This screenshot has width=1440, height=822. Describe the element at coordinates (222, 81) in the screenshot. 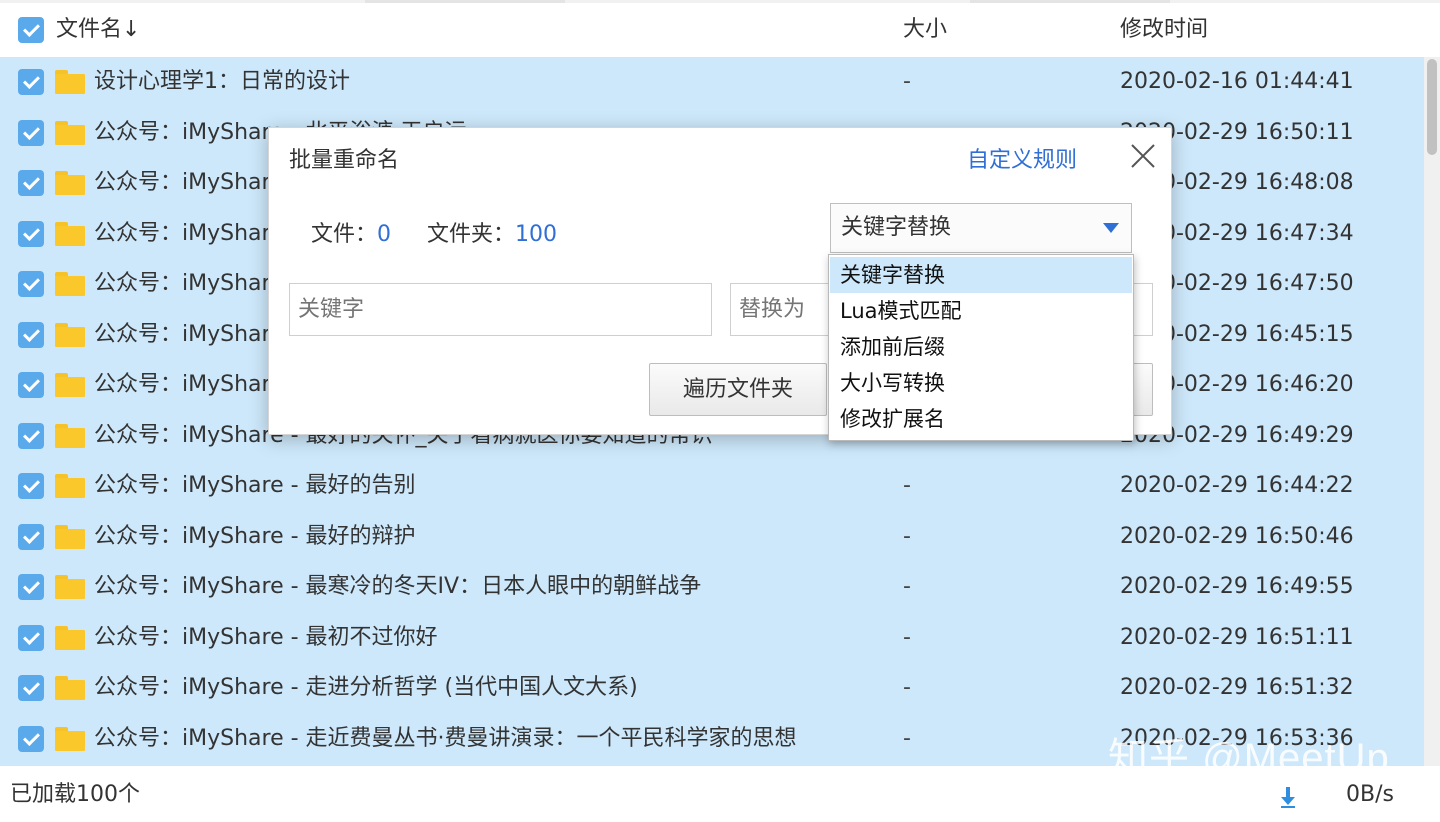

I see `file-name: 设计心理学1：日常的设计` at that location.